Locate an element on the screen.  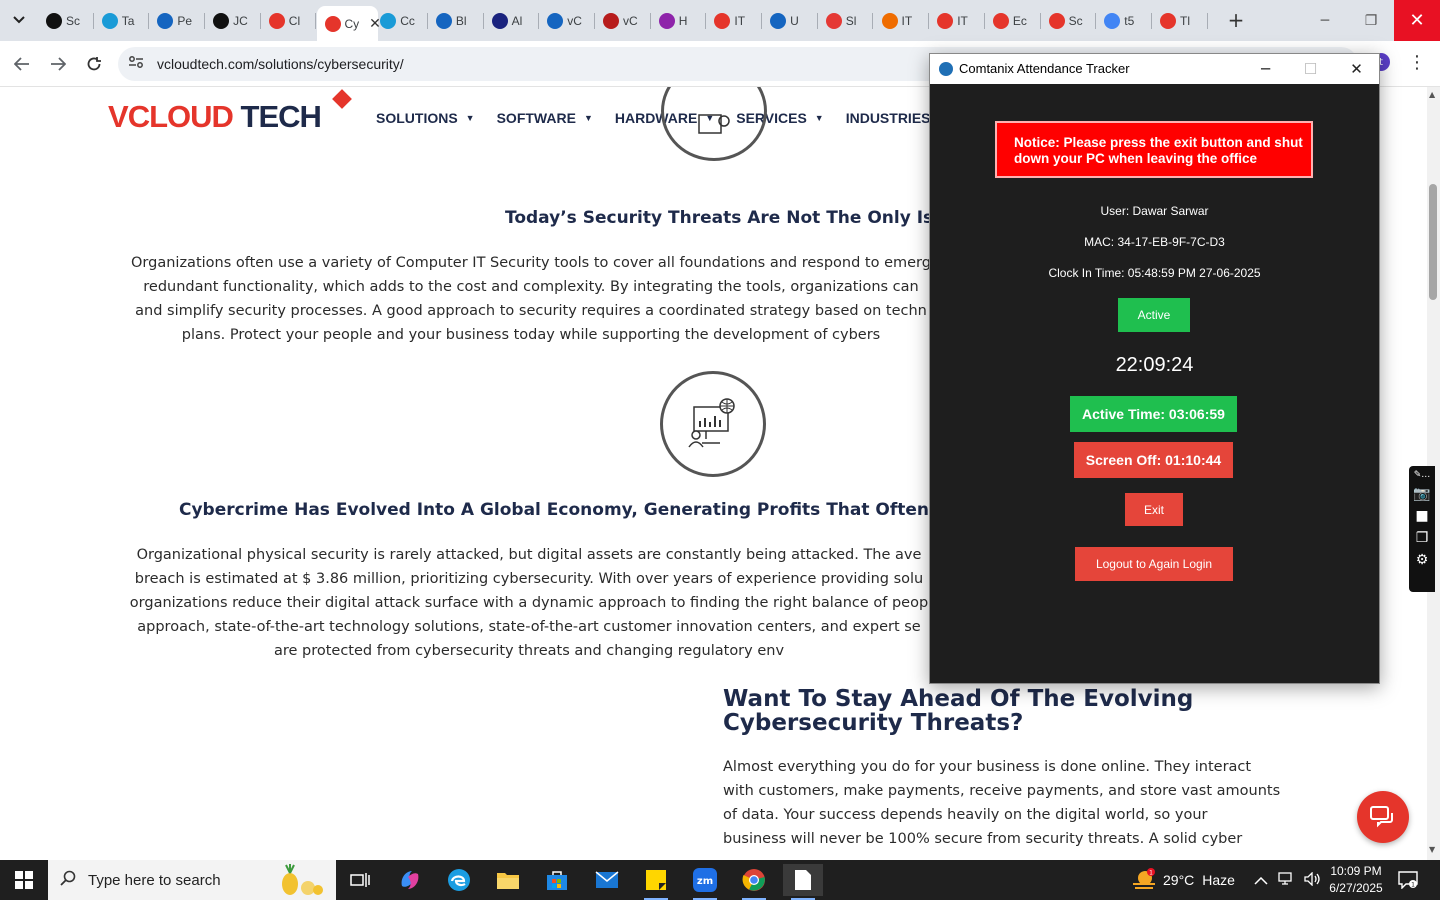
browser-tab: t5 is located at coordinates (1124, 20).